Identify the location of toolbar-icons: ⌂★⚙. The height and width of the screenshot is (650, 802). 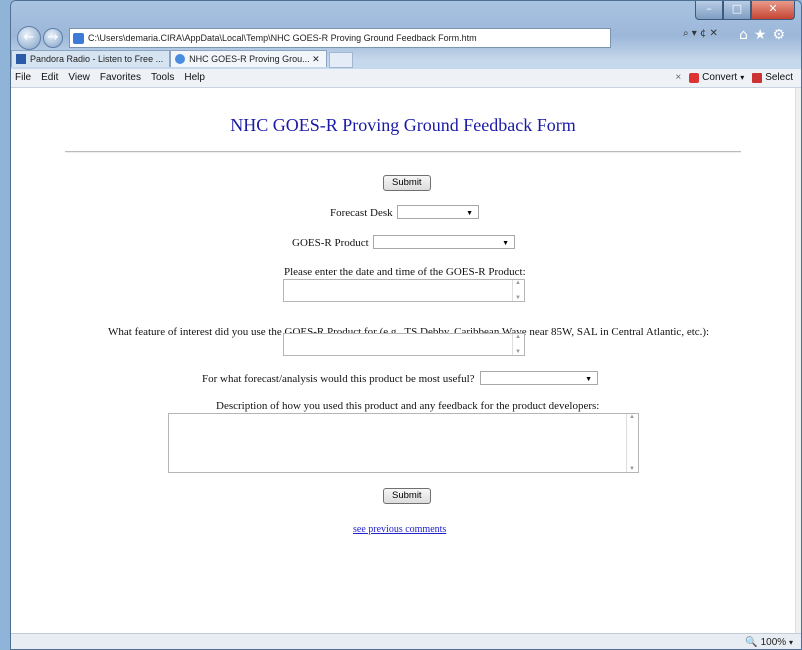
(765, 35).